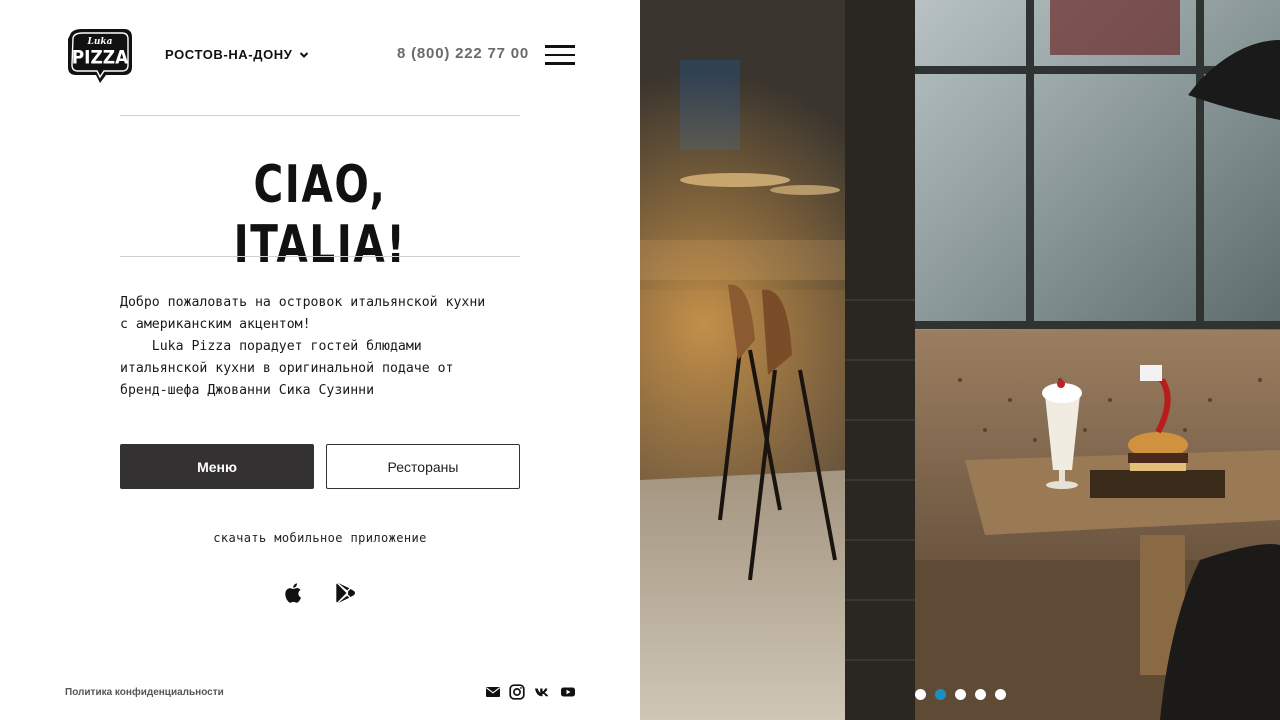 The height and width of the screenshot is (720, 1280). Describe the element at coordinates (320, 215) in the screenshot. I see `page-title: CIAO, ITALIA!` at that location.